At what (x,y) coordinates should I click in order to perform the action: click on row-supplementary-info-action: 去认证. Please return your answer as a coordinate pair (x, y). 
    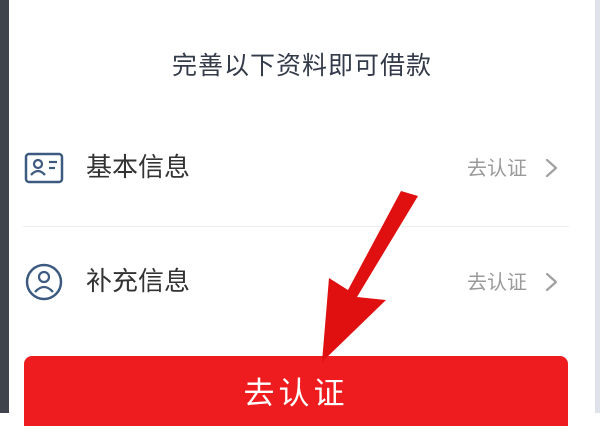
    Looking at the image, I should click on (497, 282).